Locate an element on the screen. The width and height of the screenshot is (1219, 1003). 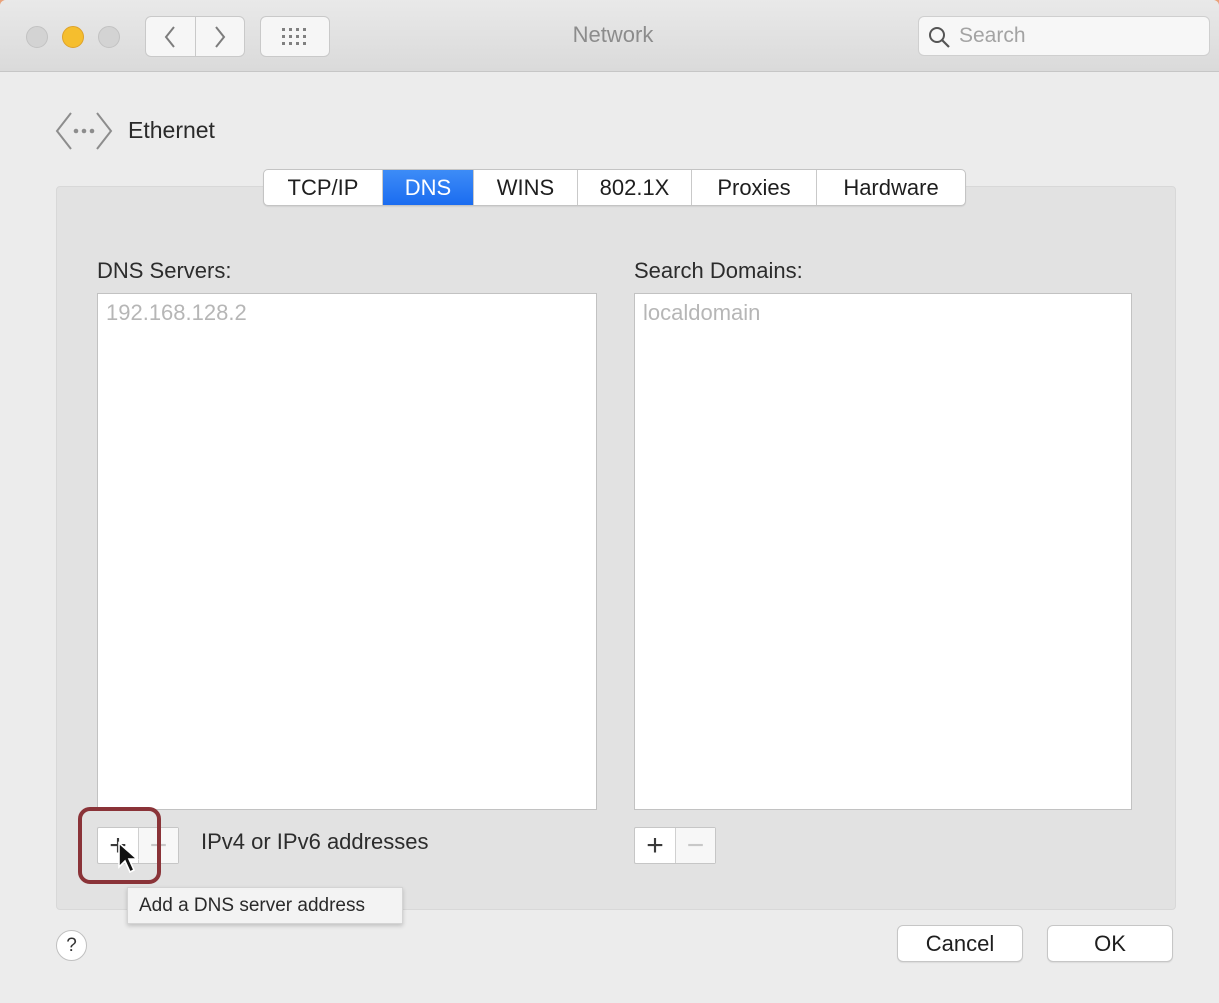
tab-bar: TCP/IP DNS WINS 802.1X Proxies Hardware is located at coordinates (614, 187).